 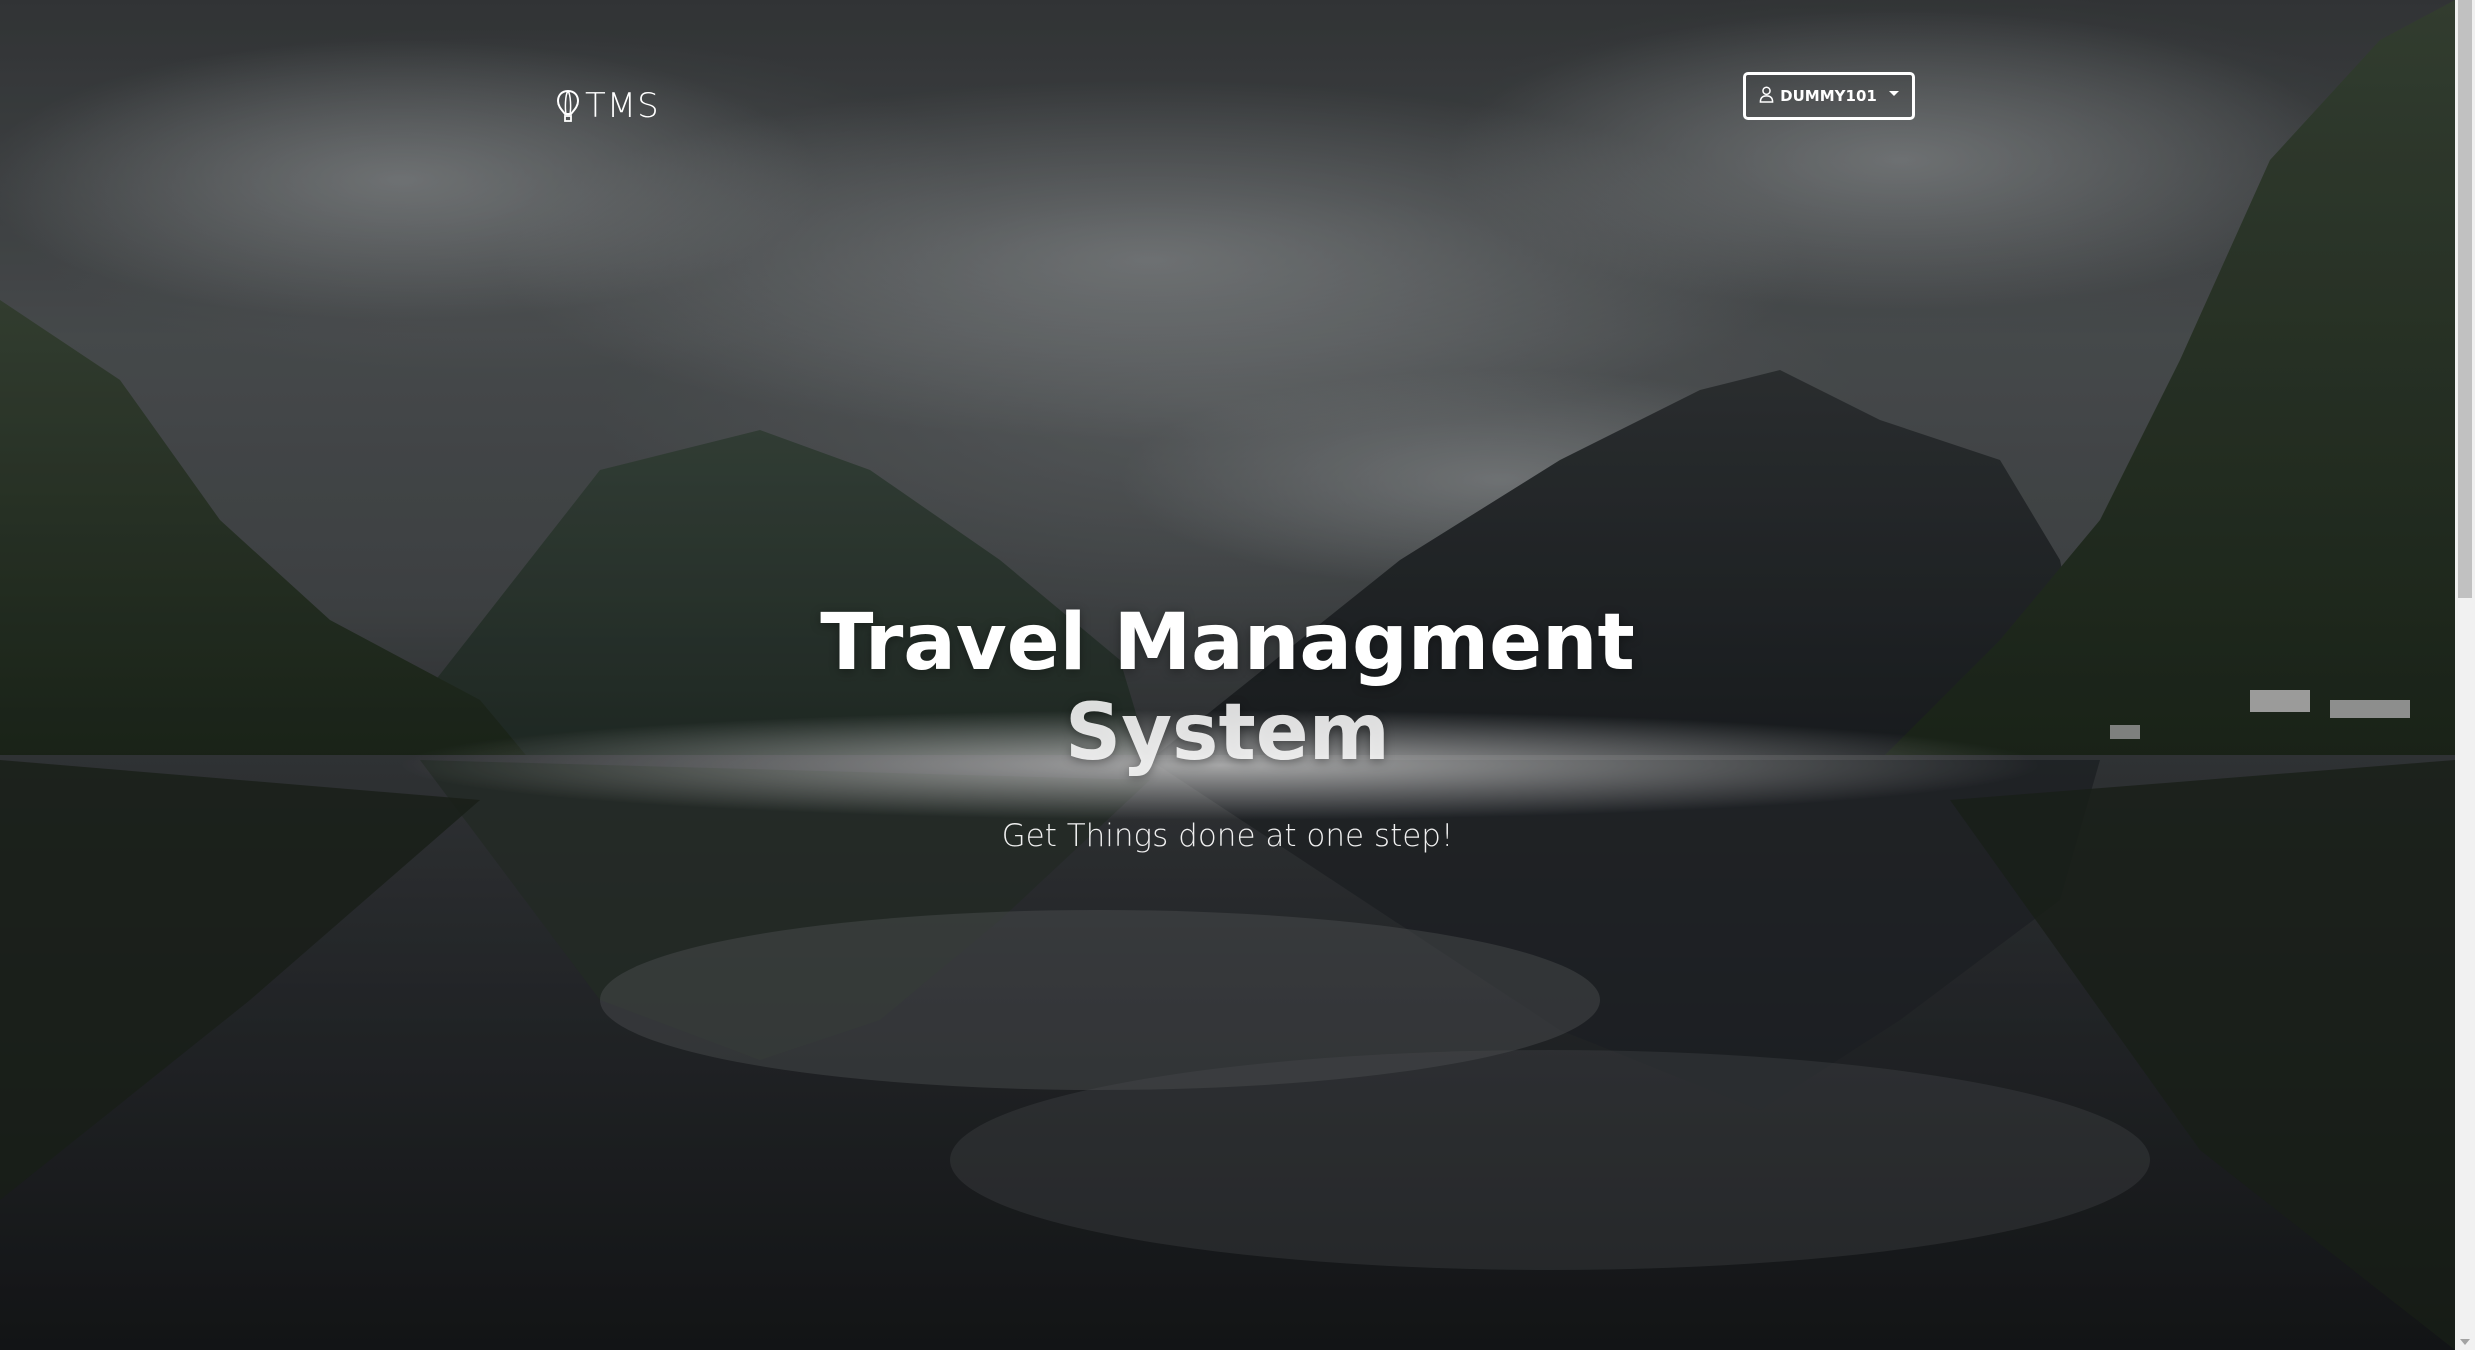 I want to click on brand-logo: TMS, so click(x=607, y=106).